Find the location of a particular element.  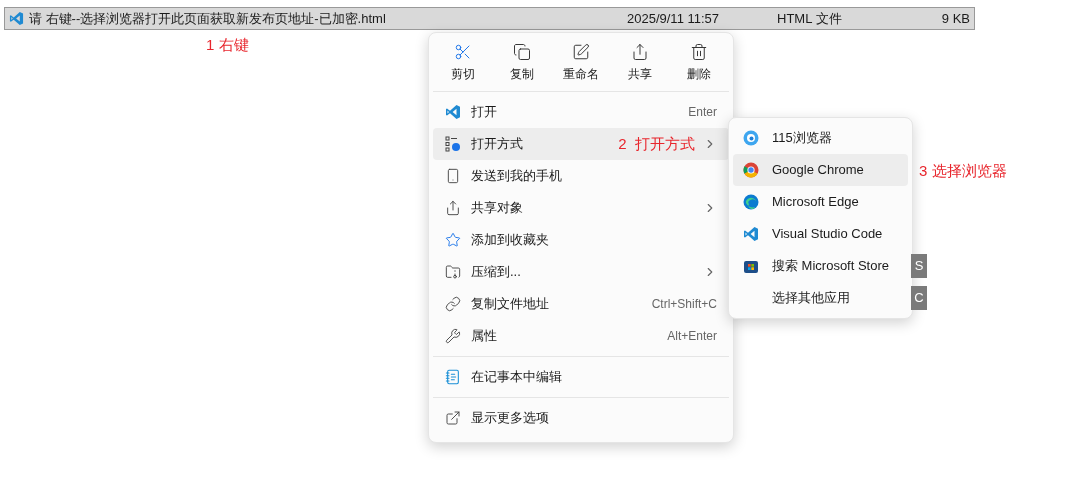

menu-label: Google Chrome is located at coordinates (818, 170).